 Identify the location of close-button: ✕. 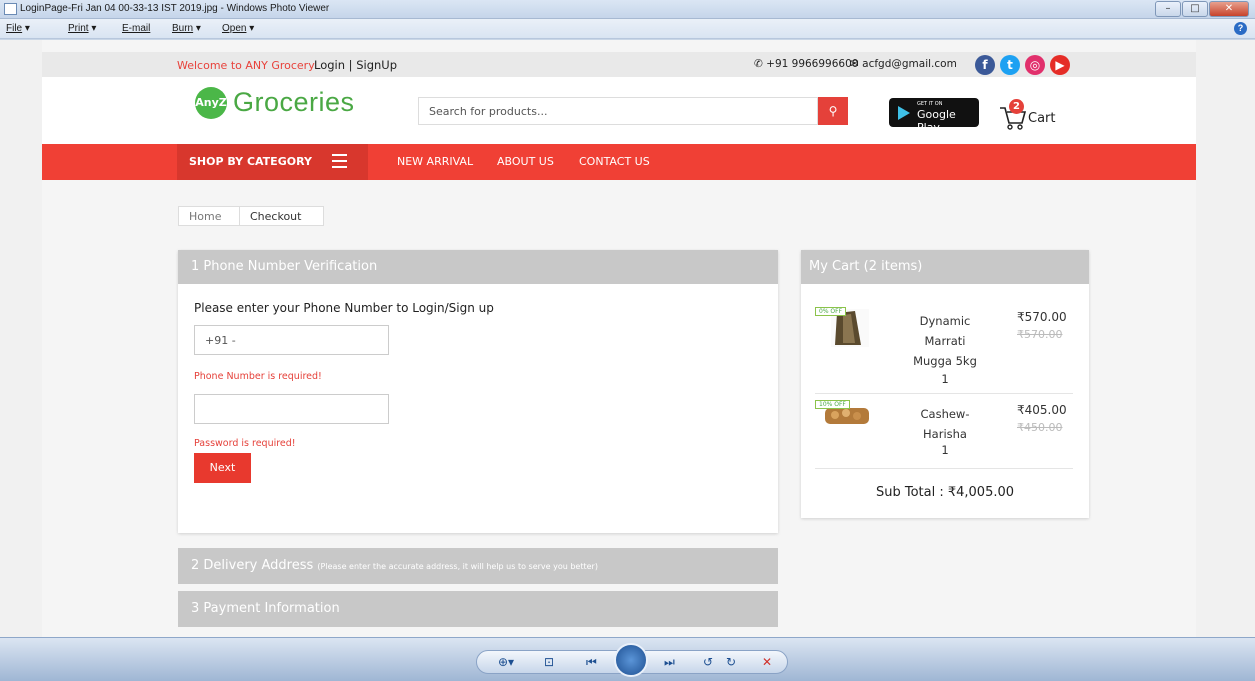
(1229, 9).